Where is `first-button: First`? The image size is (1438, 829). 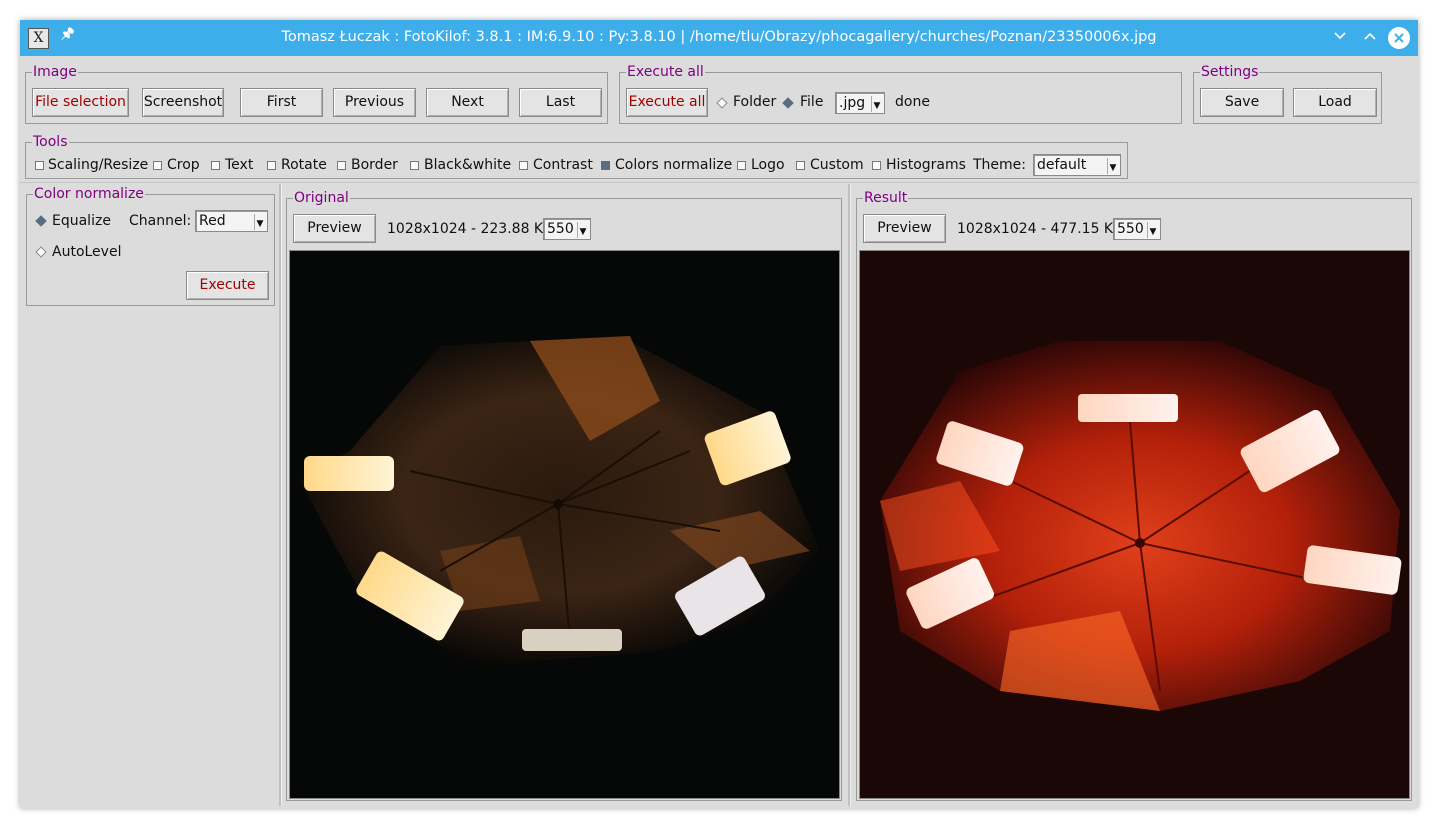 first-button: First is located at coordinates (281, 102).